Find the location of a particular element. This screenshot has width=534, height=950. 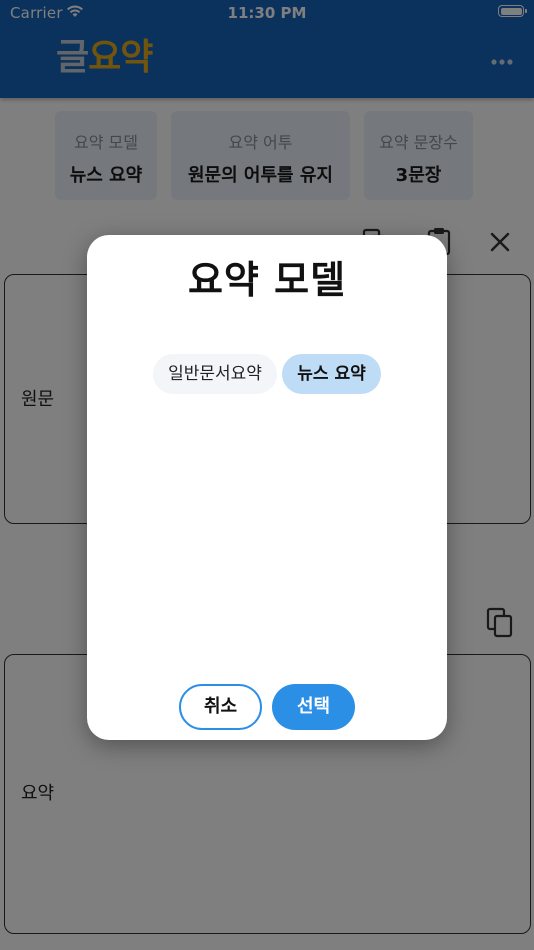

option-news-summary: 뉴스 요약 is located at coordinates (331, 374).